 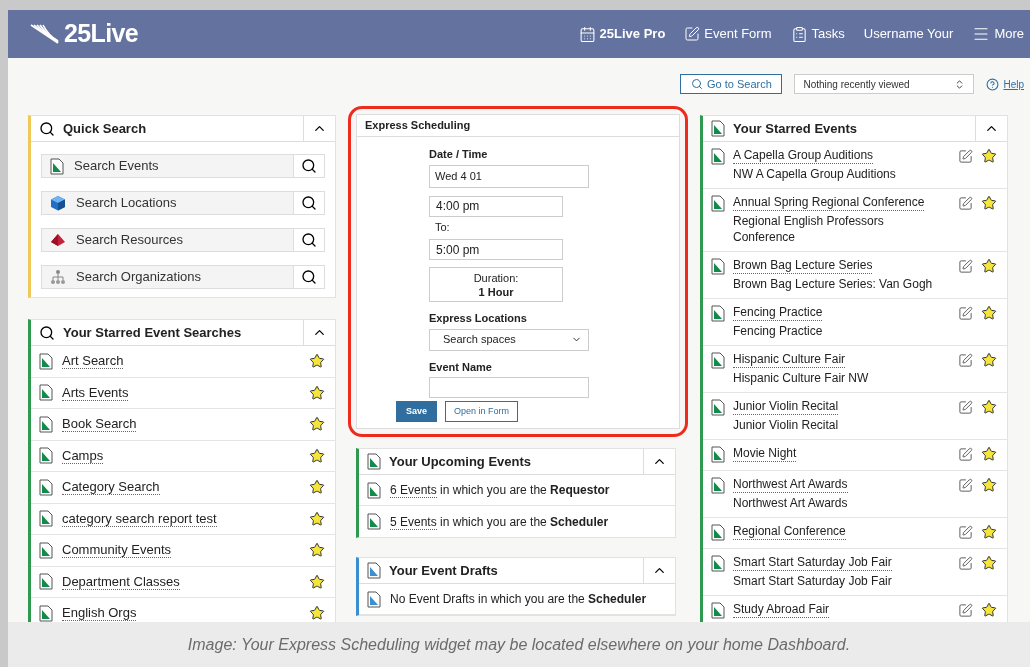 What do you see at coordinates (786, 407) in the screenshot?
I see `event-link: Junior Violin Recital` at bounding box center [786, 407].